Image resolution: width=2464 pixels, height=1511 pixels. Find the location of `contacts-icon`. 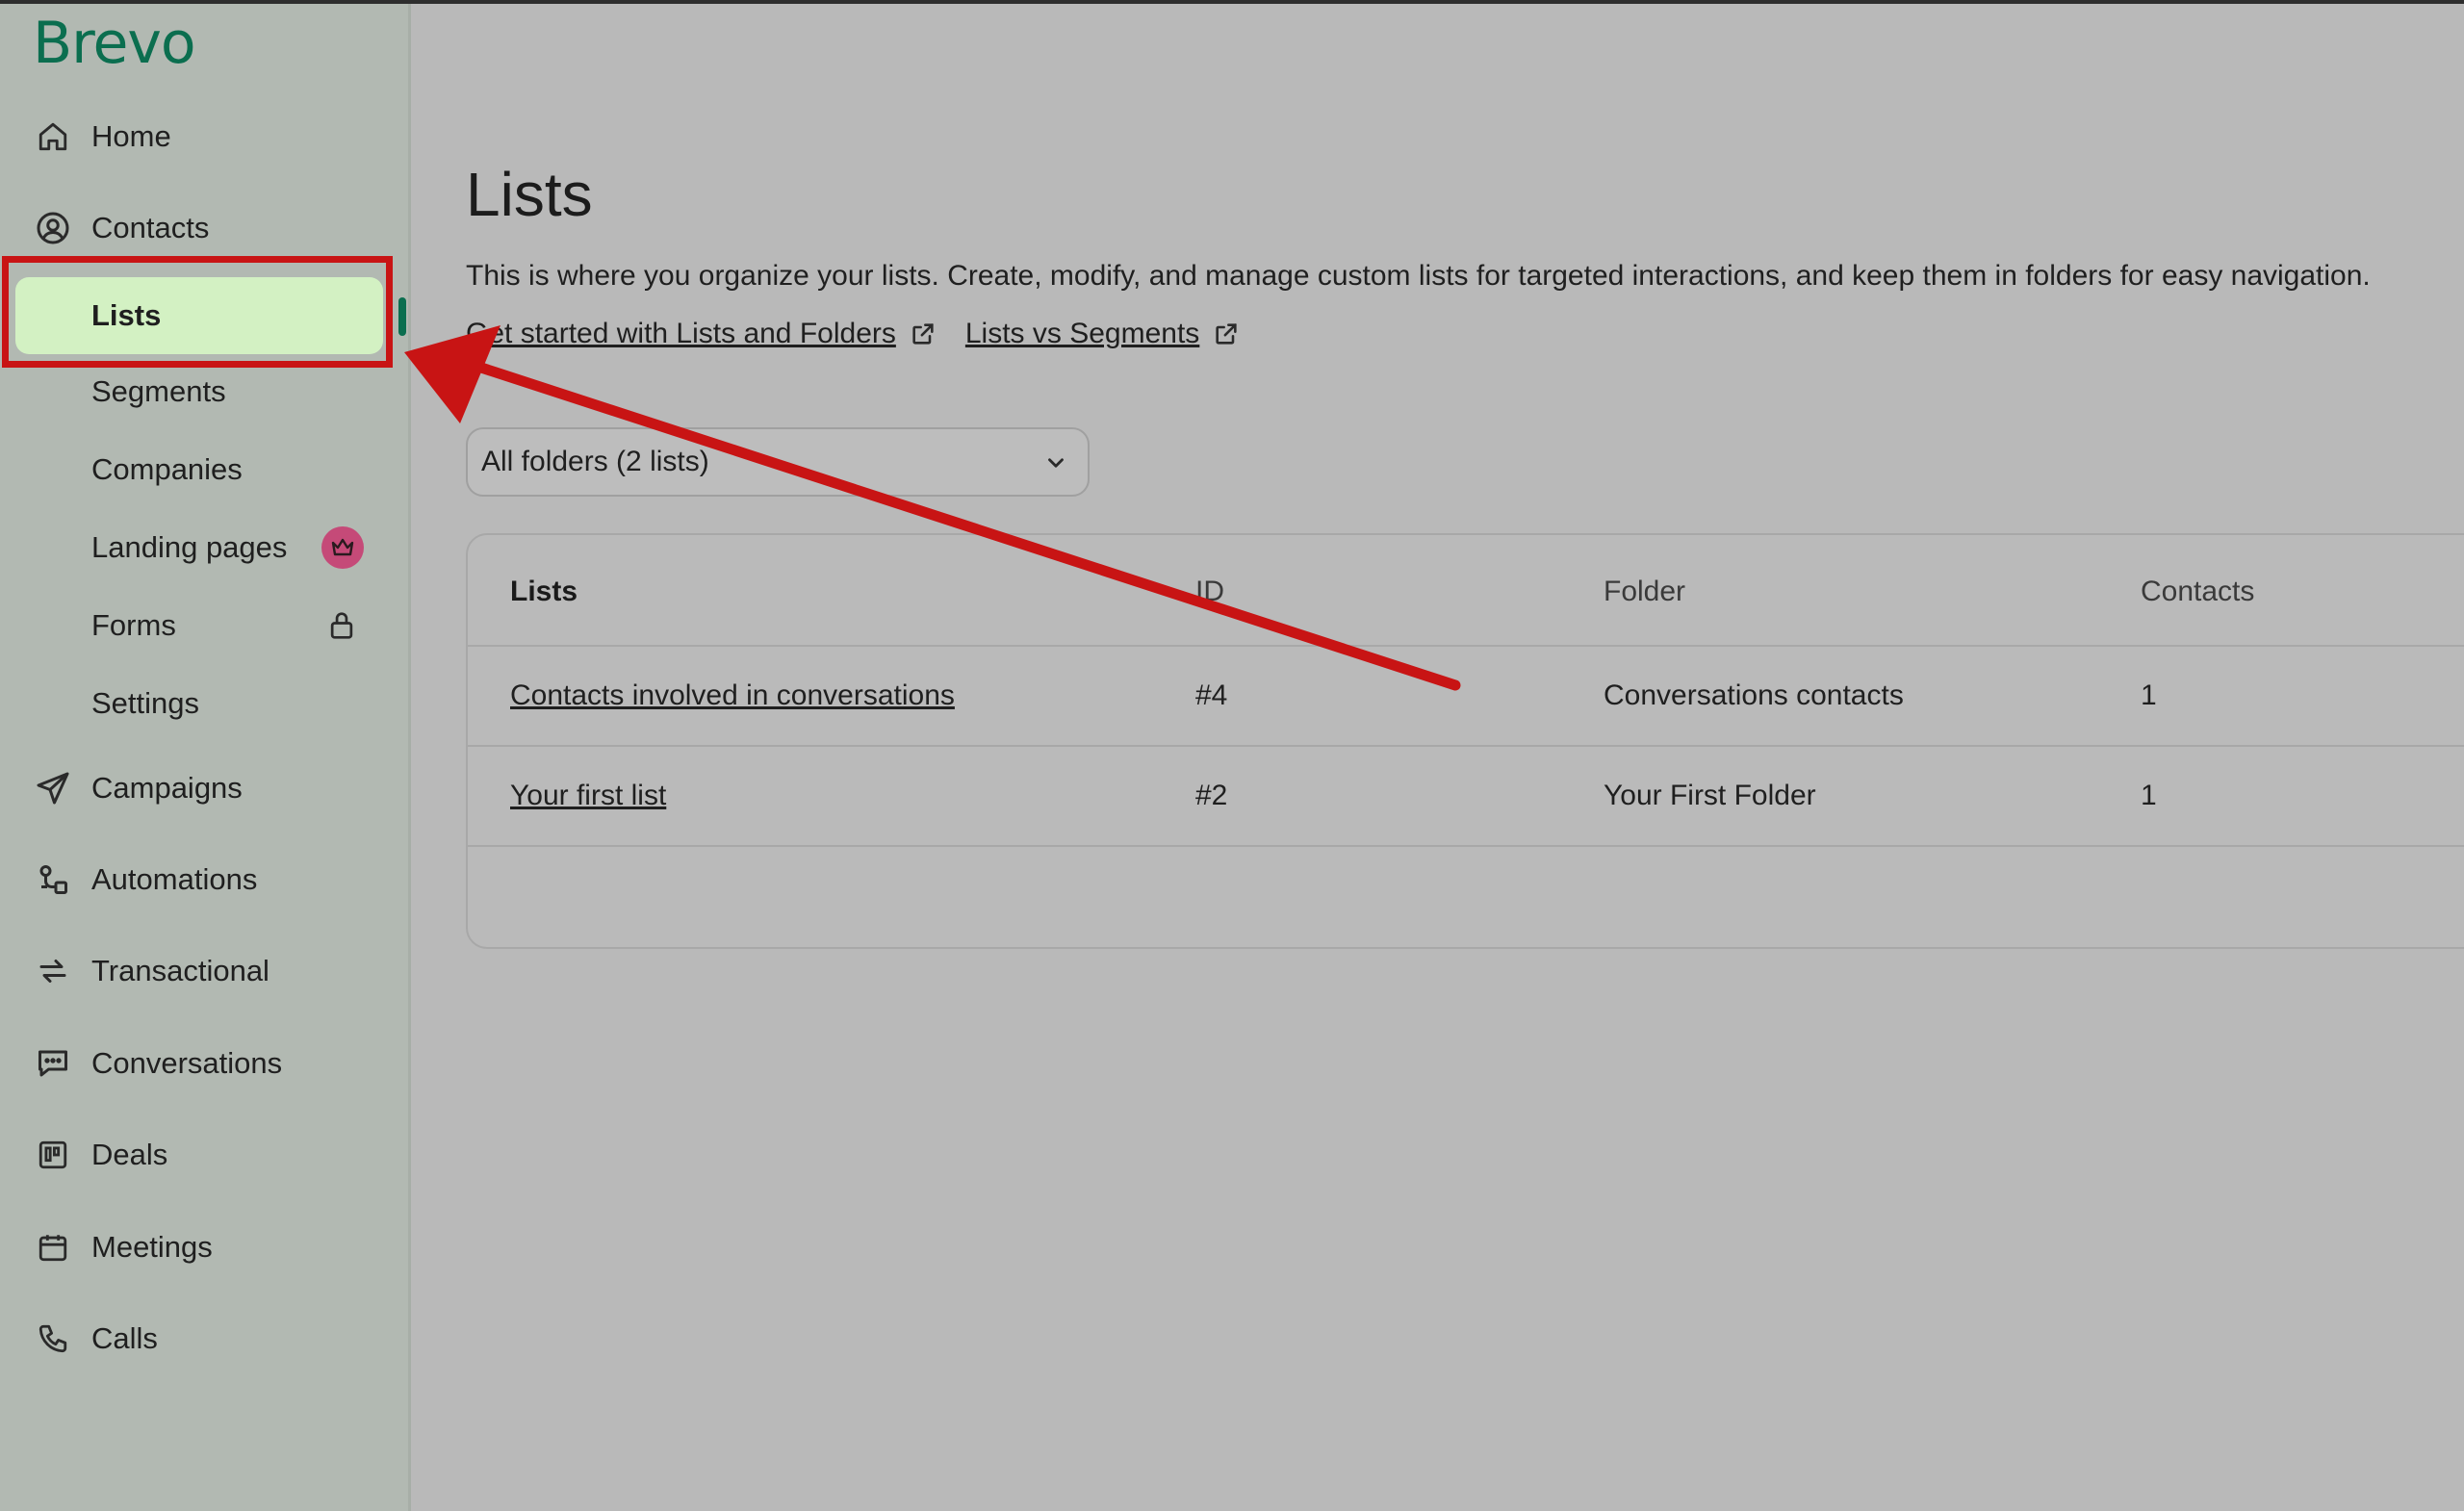

contacts-icon is located at coordinates (53, 228).